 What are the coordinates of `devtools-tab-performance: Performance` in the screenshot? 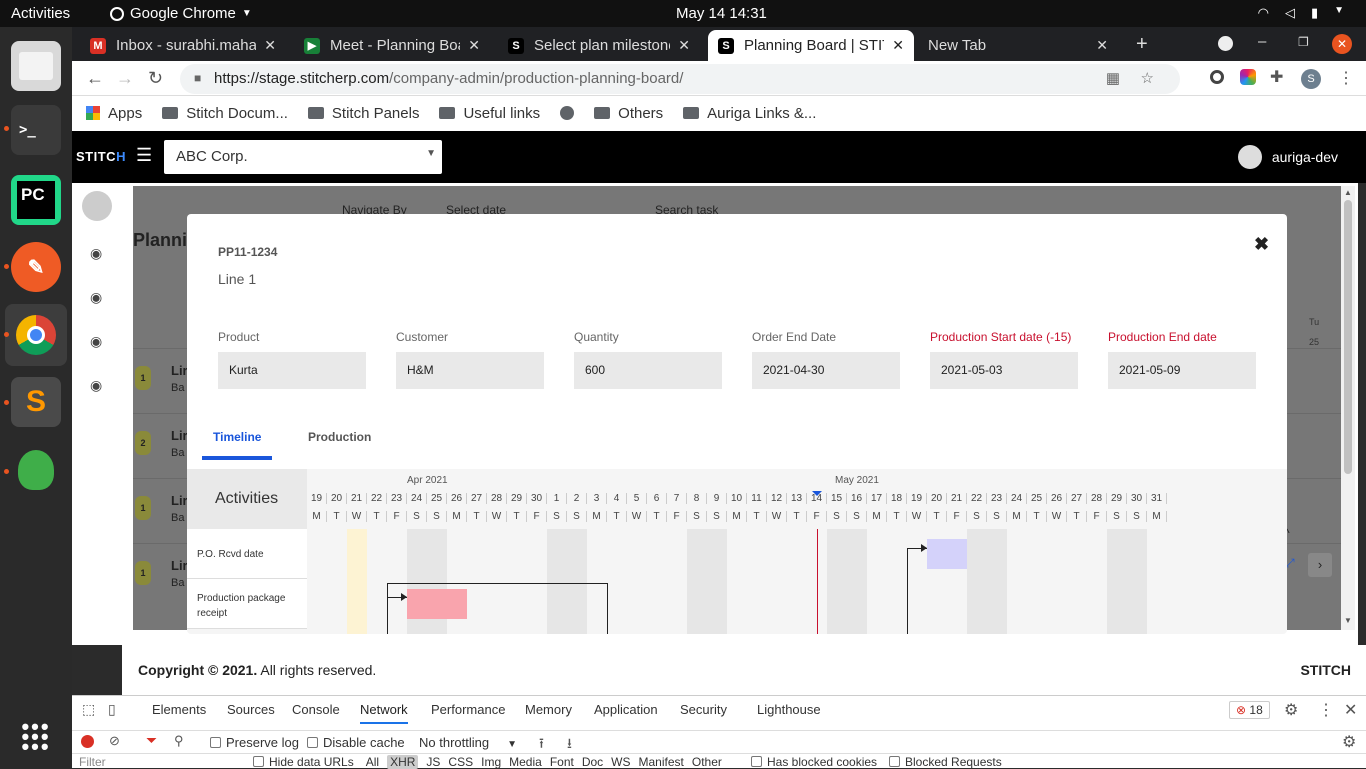 It's located at (468, 709).